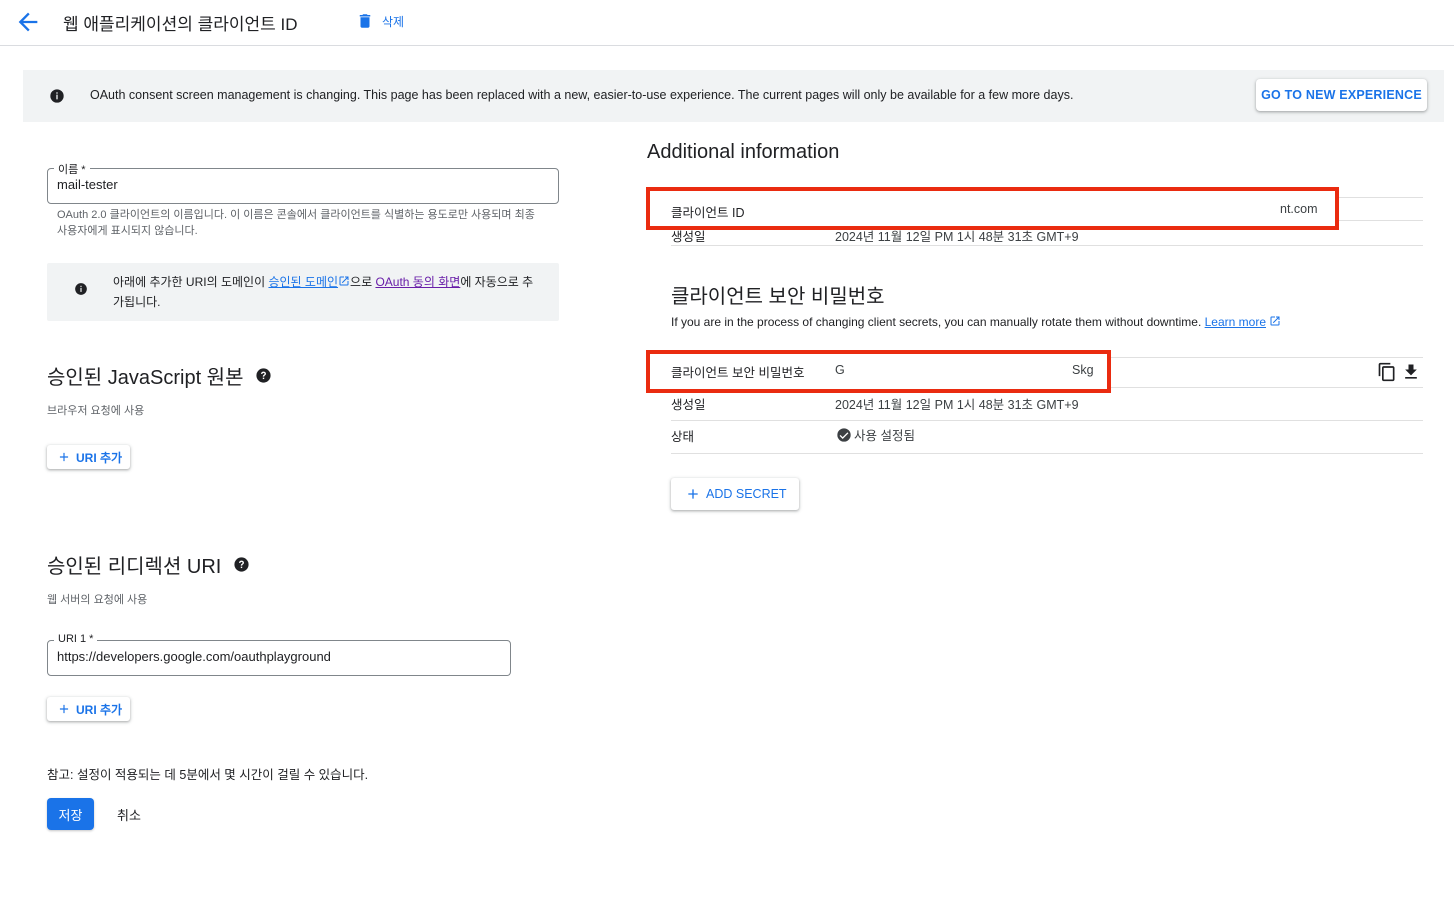 The width and height of the screenshot is (1454, 908). I want to click on name-input, so click(286, 184).